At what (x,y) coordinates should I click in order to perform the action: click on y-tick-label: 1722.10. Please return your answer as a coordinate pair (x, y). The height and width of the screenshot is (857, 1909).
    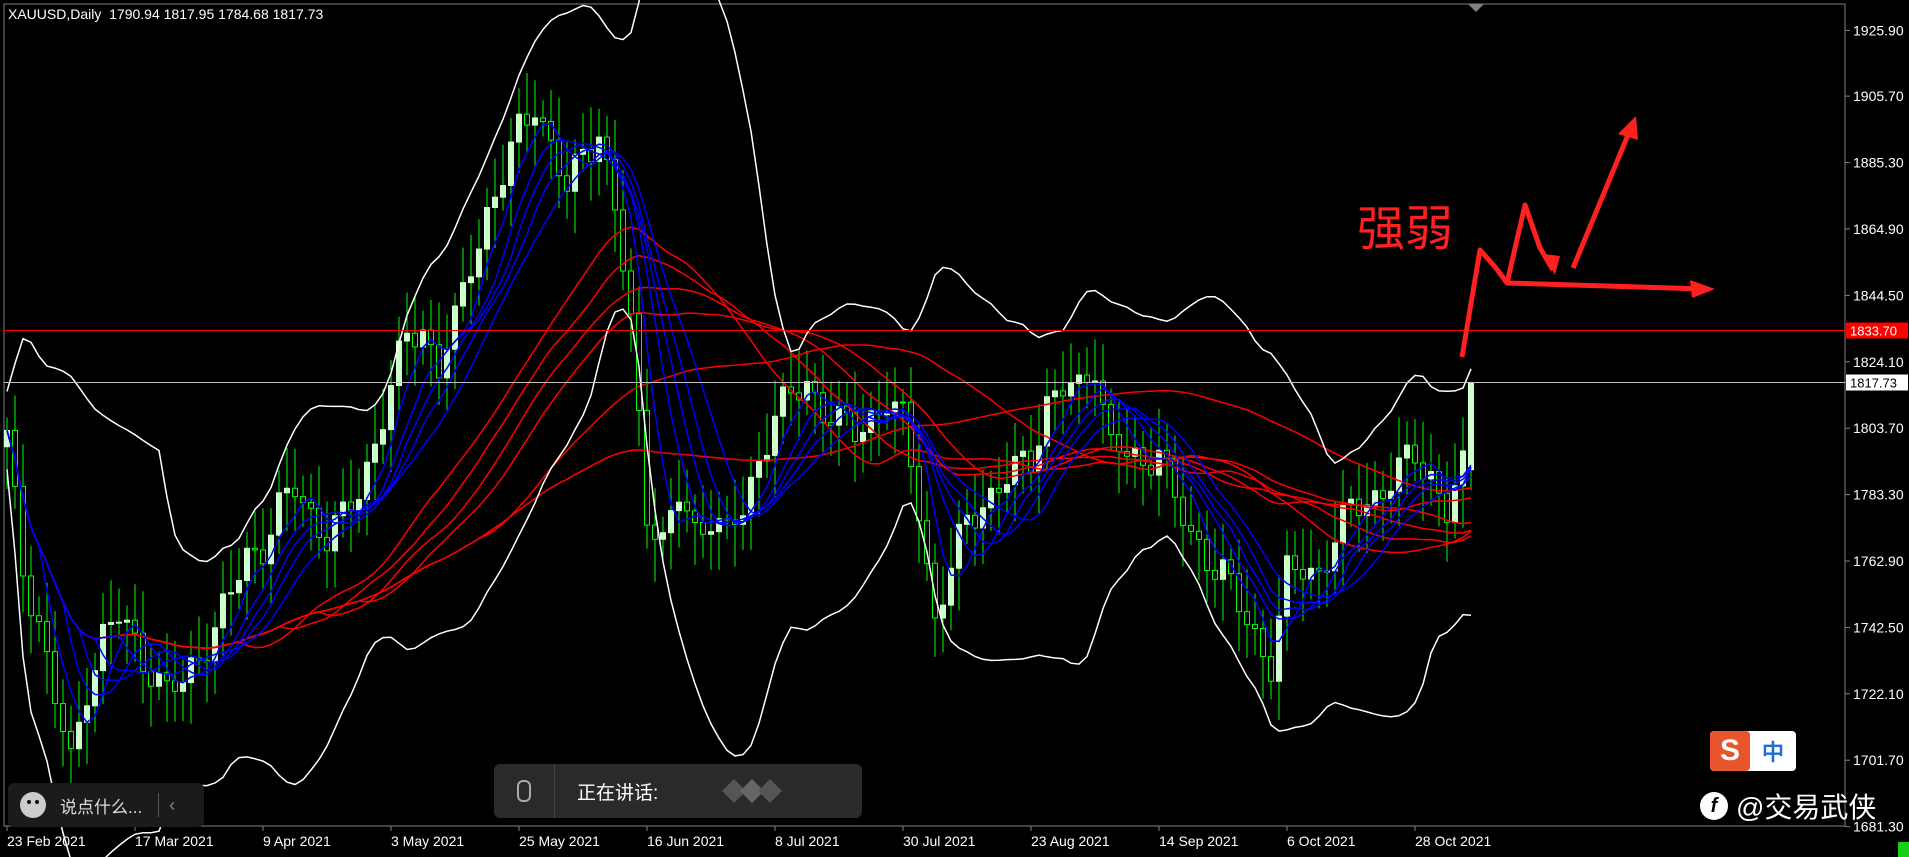
    Looking at the image, I should click on (1878, 694).